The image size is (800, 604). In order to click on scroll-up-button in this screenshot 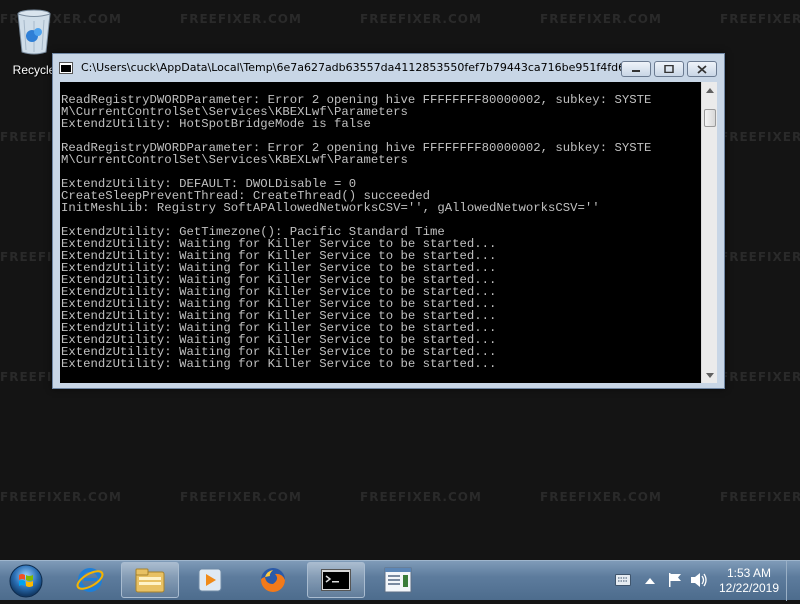, I will do `click(710, 90)`.